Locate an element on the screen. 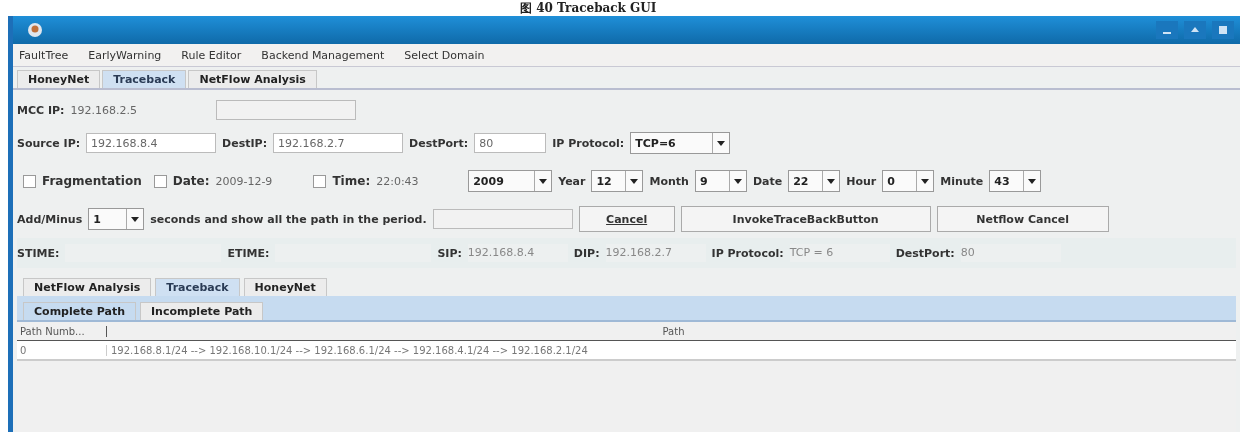 The width and height of the screenshot is (1248, 432). checkbox-label: Date: is located at coordinates (191, 181).